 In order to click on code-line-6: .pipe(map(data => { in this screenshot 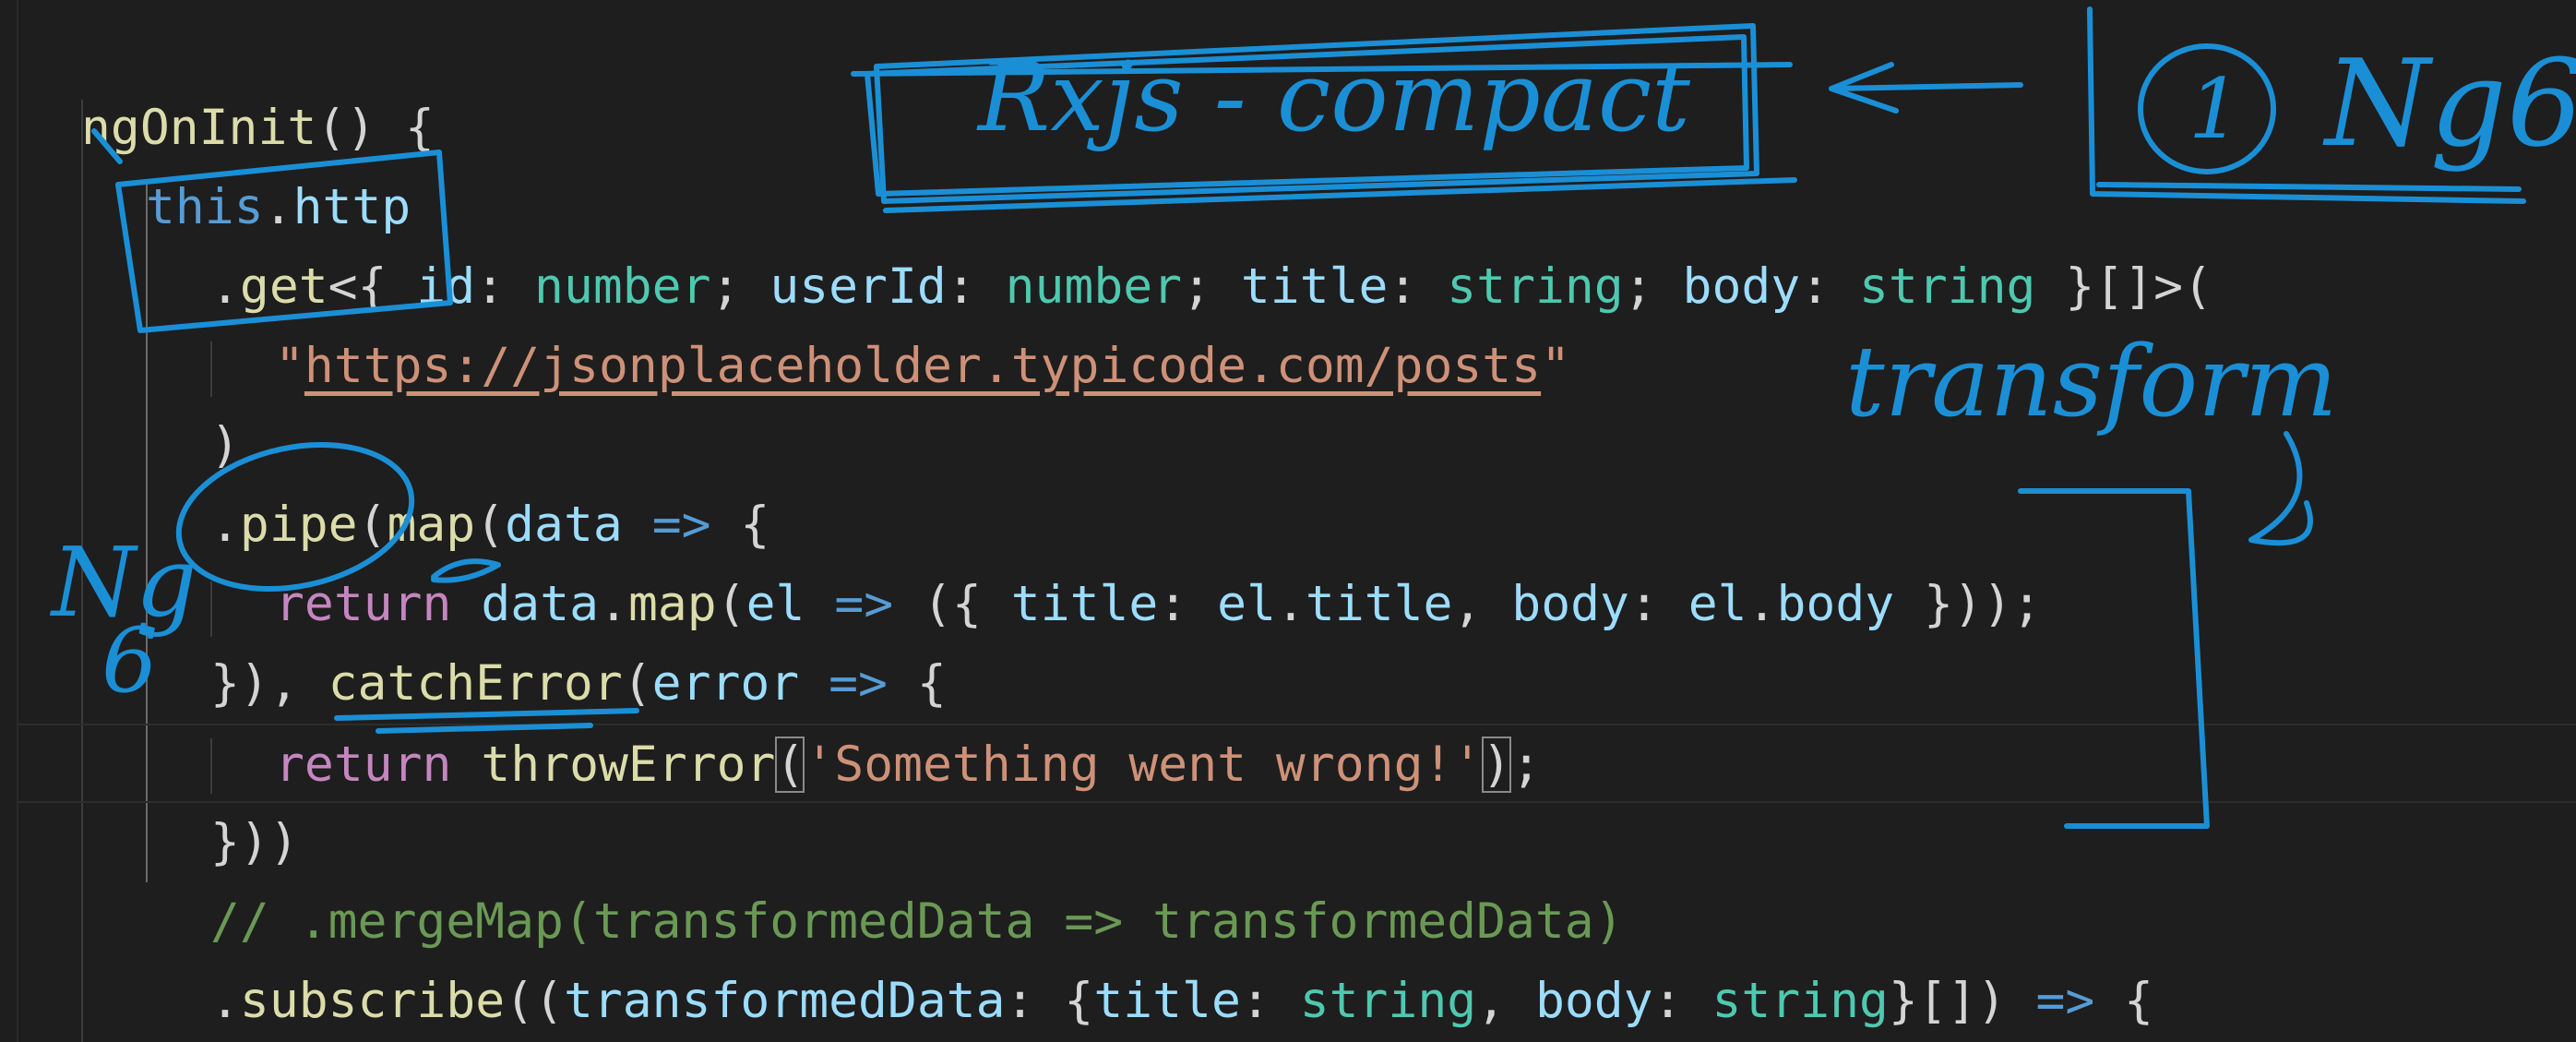, I will do `click(489, 525)`.